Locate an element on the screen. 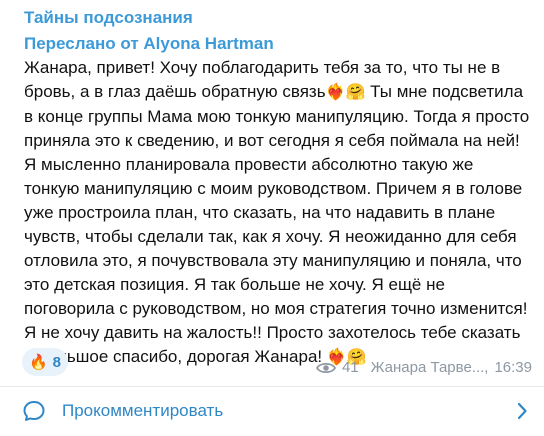 The image size is (544, 436). fire-reaction-button: 🔥 8 is located at coordinates (45, 362).